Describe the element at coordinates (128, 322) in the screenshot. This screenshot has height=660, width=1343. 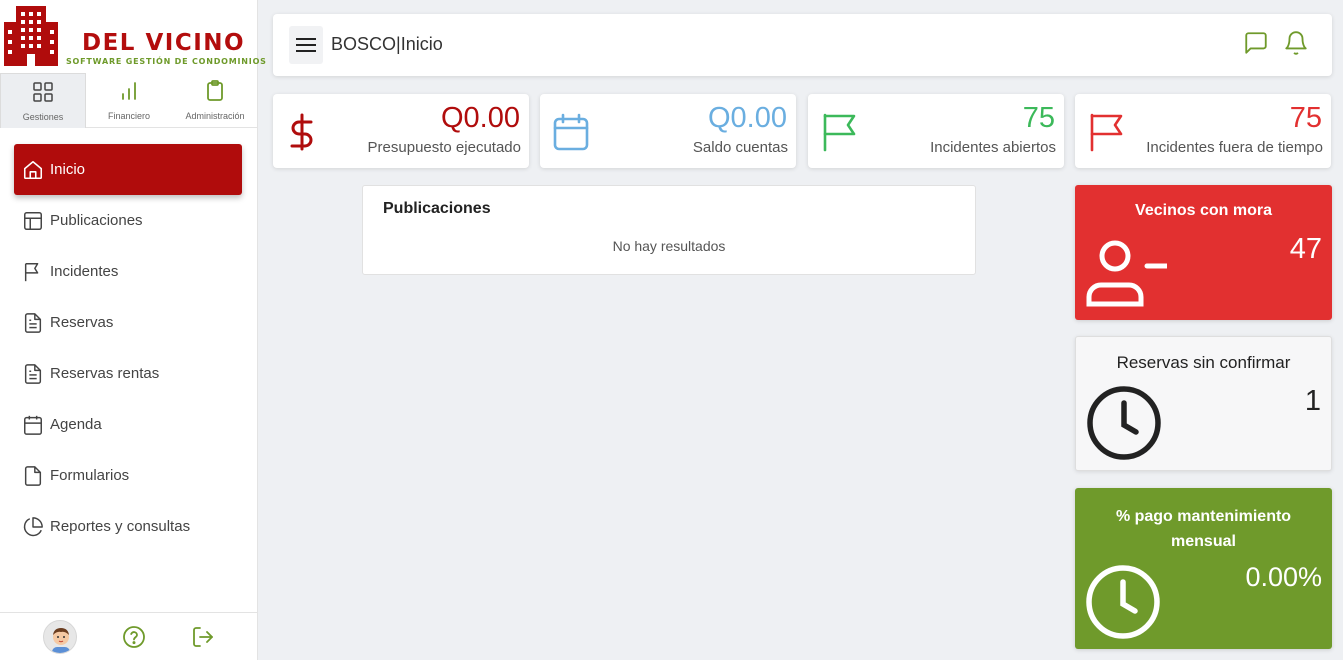
I see `sidebar-item-reservas: Reservas` at that location.